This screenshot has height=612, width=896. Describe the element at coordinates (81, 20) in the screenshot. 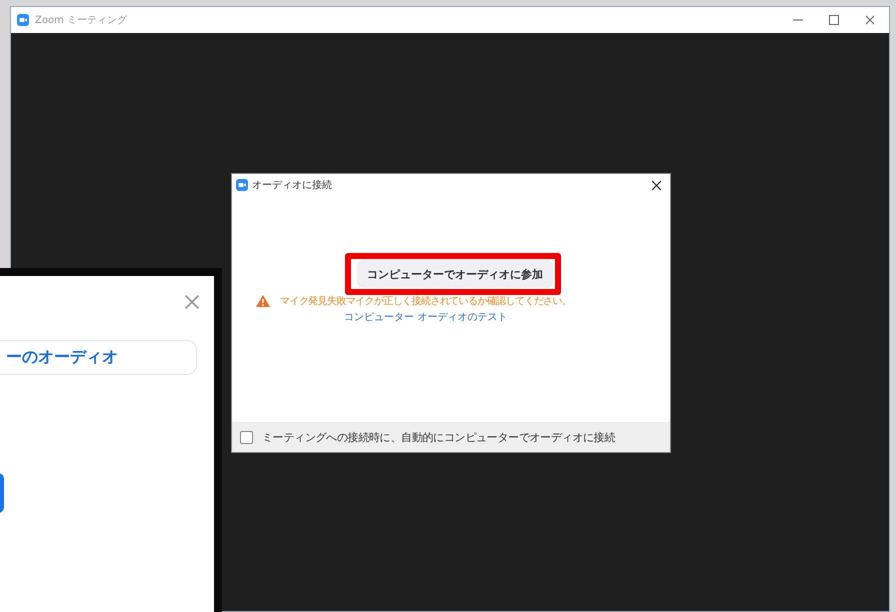

I see `window-title: Zoom ミーティング` at that location.